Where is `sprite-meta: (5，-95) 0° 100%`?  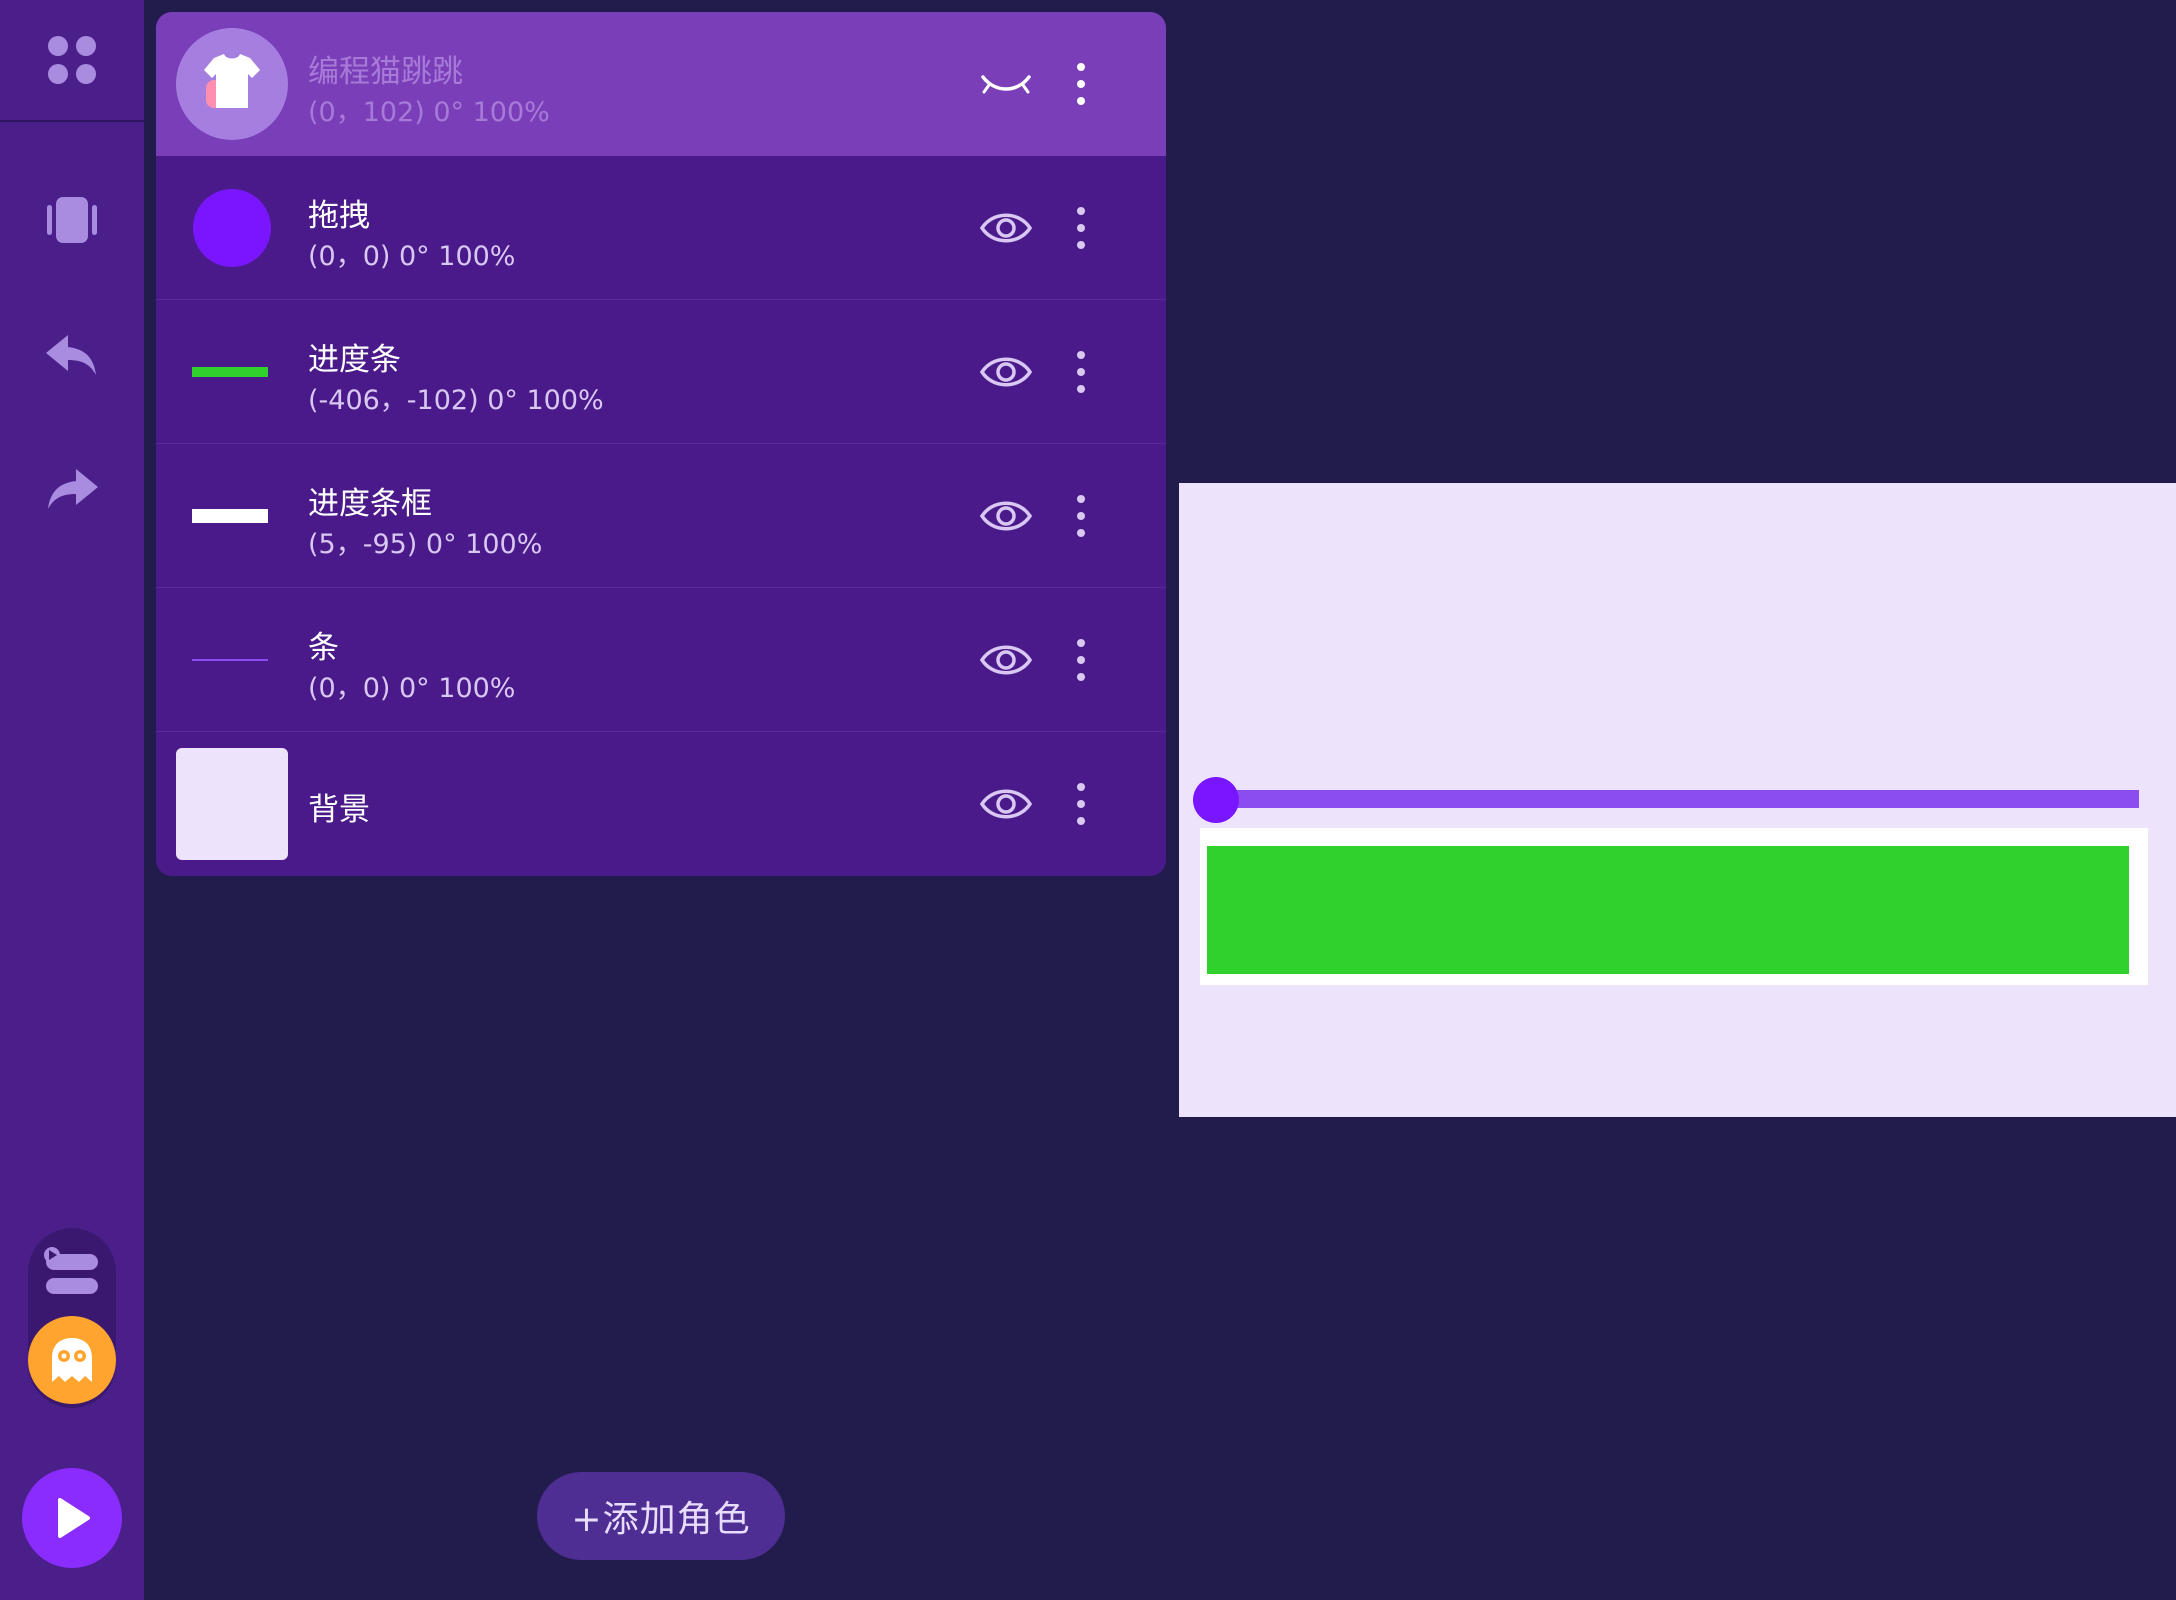
sprite-meta: (5，-95) 0° 100% is located at coordinates (425, 544).